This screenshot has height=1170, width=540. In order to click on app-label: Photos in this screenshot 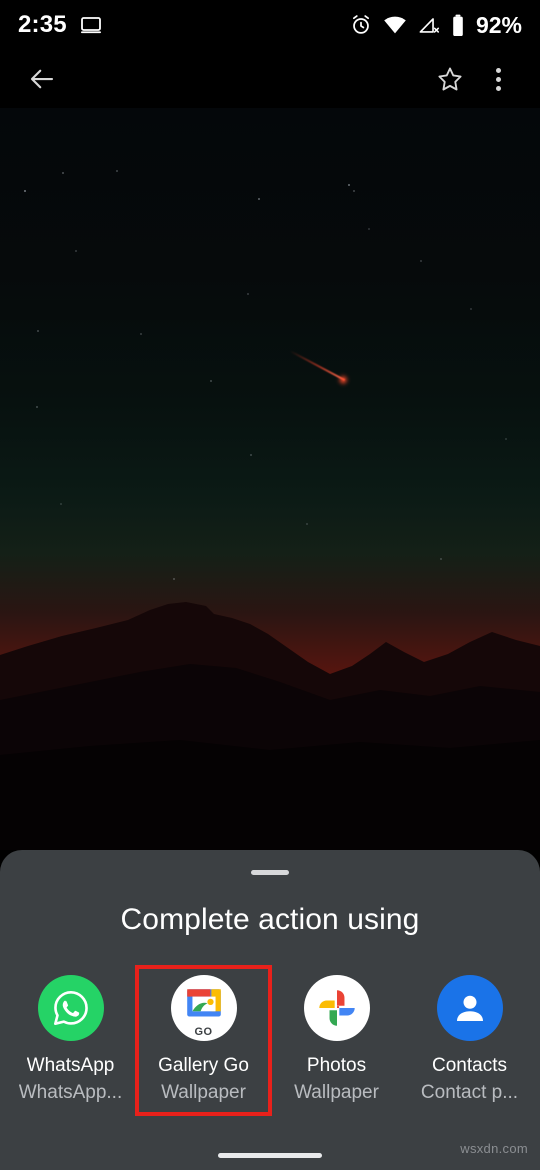, I will do `click(336, 1065)`.